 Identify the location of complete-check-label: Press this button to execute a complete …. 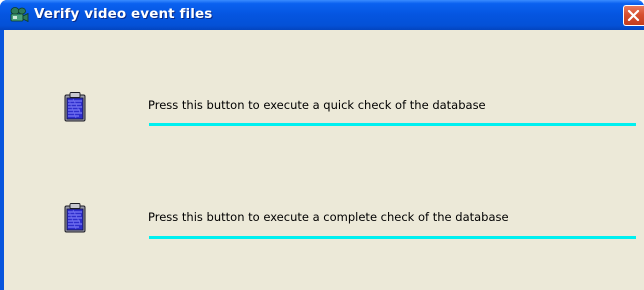
(328, 217).